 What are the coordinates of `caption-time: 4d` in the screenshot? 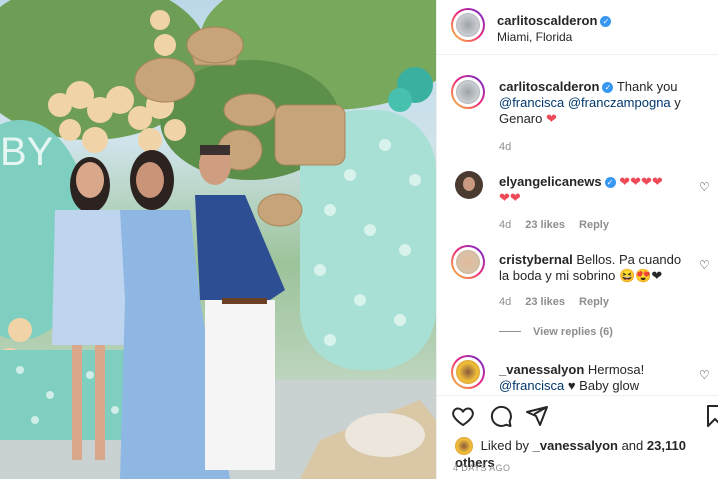 It's located at (505, 147).